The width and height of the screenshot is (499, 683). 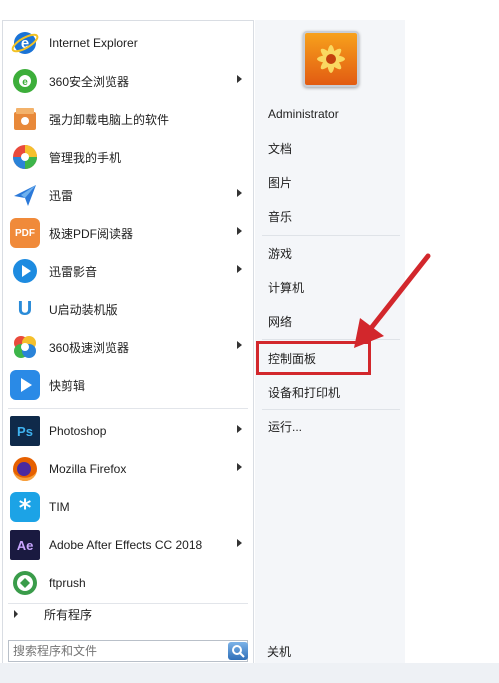 I want to click on program-u-boot: U U启动装机版, so click(x=126, y=309).